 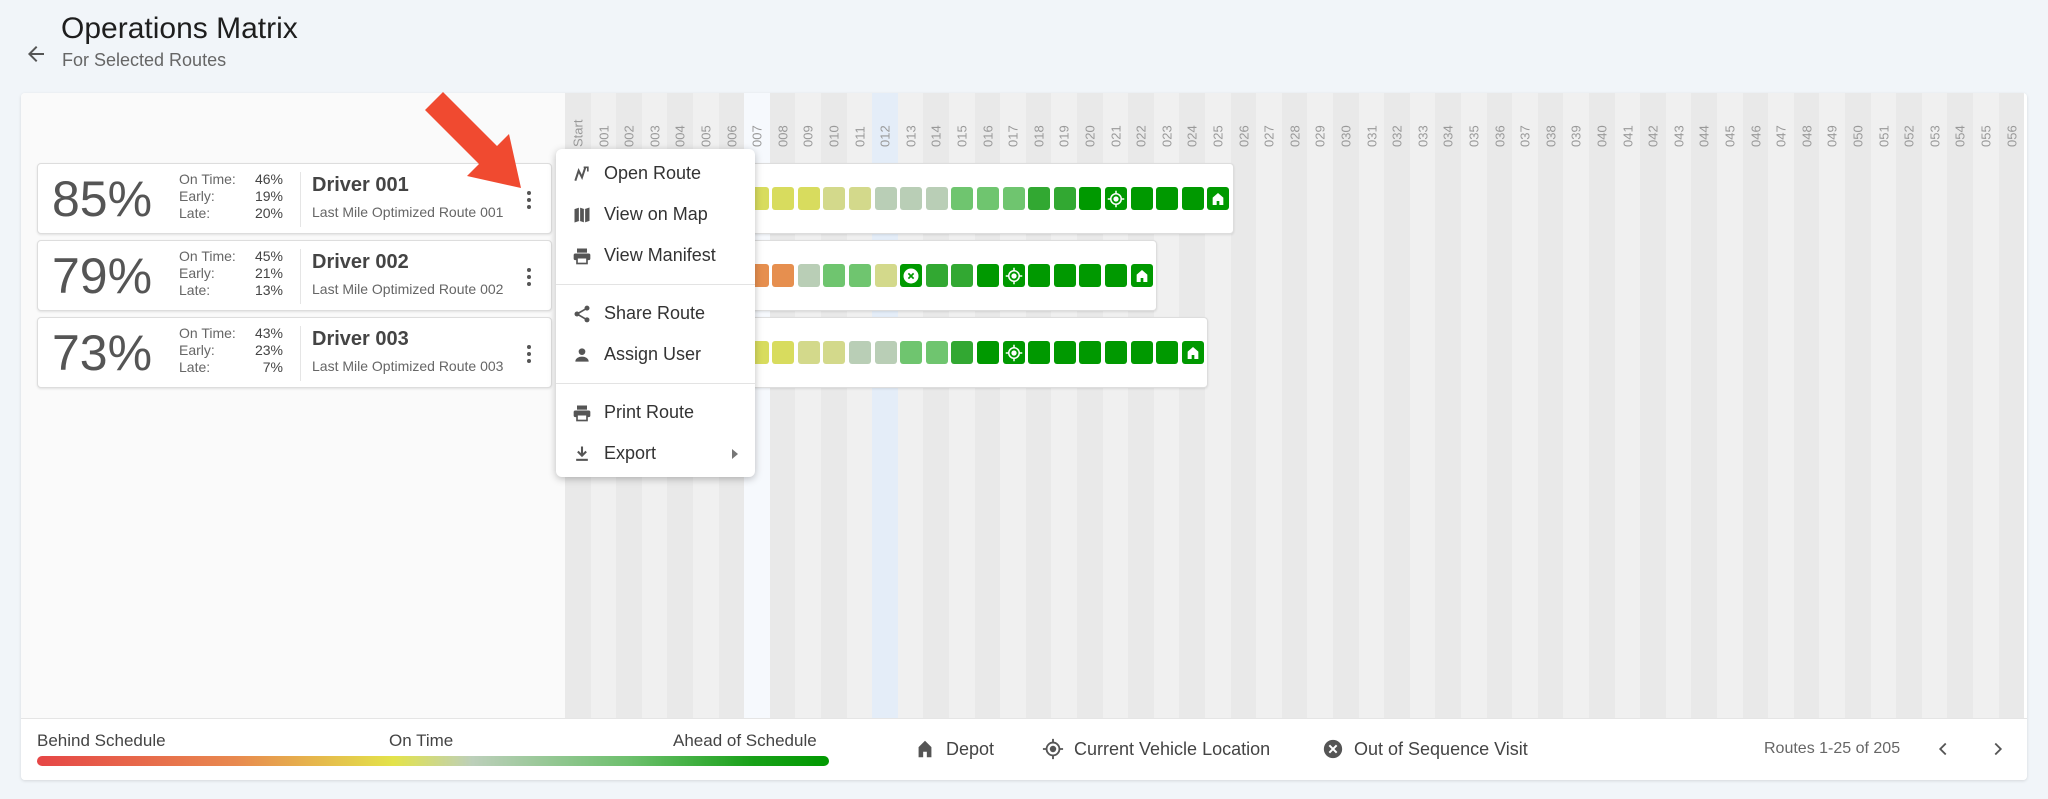 I want to click on share-icon, so click(x=582, y=313).